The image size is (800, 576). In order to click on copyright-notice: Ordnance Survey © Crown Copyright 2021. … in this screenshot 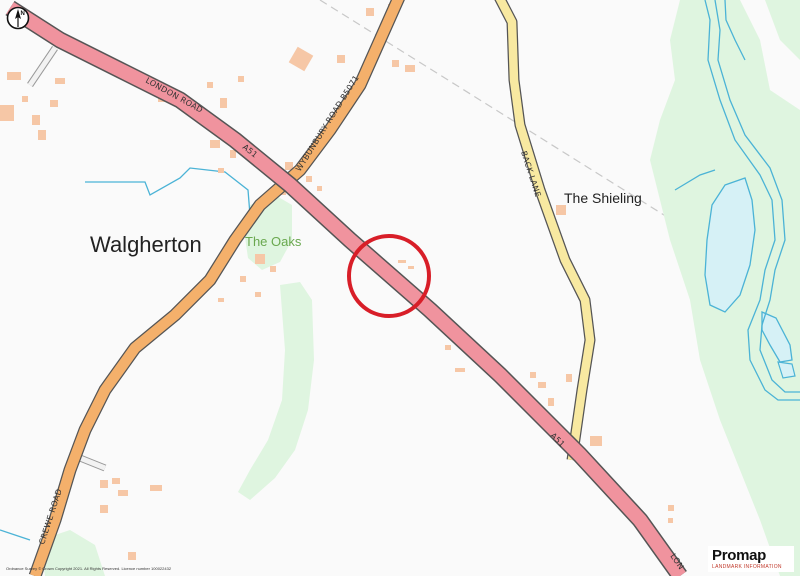, I will do `click(89, 568)`.